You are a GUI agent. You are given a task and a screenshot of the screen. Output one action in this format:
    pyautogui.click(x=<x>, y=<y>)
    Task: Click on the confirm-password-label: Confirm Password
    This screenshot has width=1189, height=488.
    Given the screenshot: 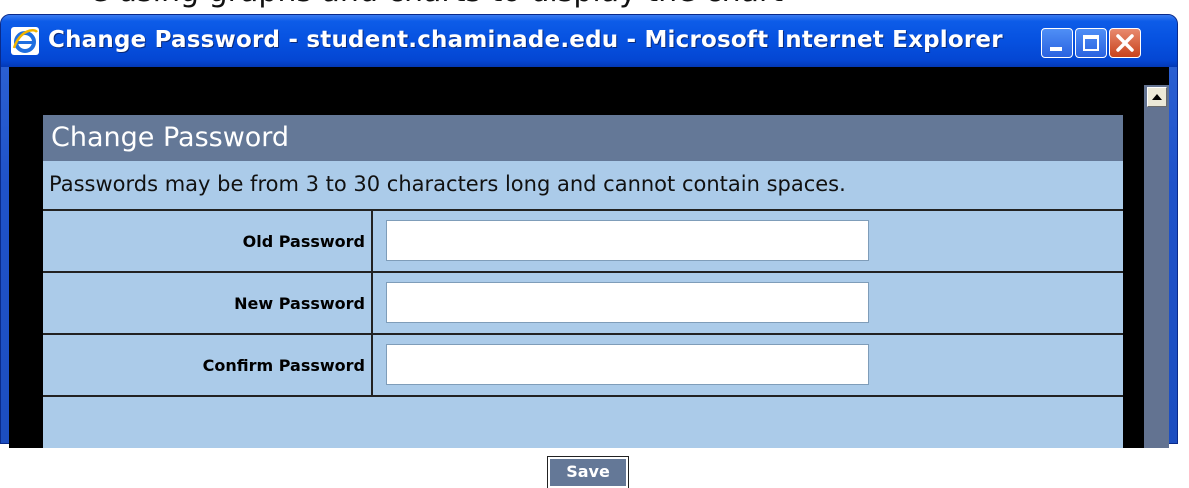 What is the action you would take?
    pyautogui.click(x=283, y=365)
    